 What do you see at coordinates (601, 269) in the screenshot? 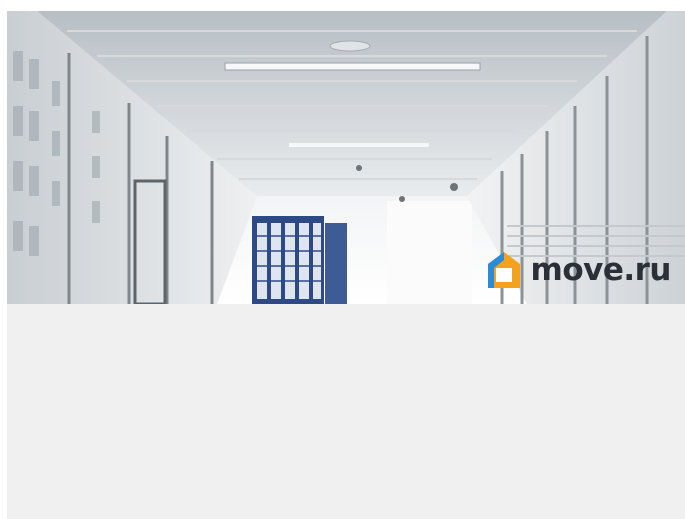
I see `brand-name: move.ru` at bounding box center [601, 269].